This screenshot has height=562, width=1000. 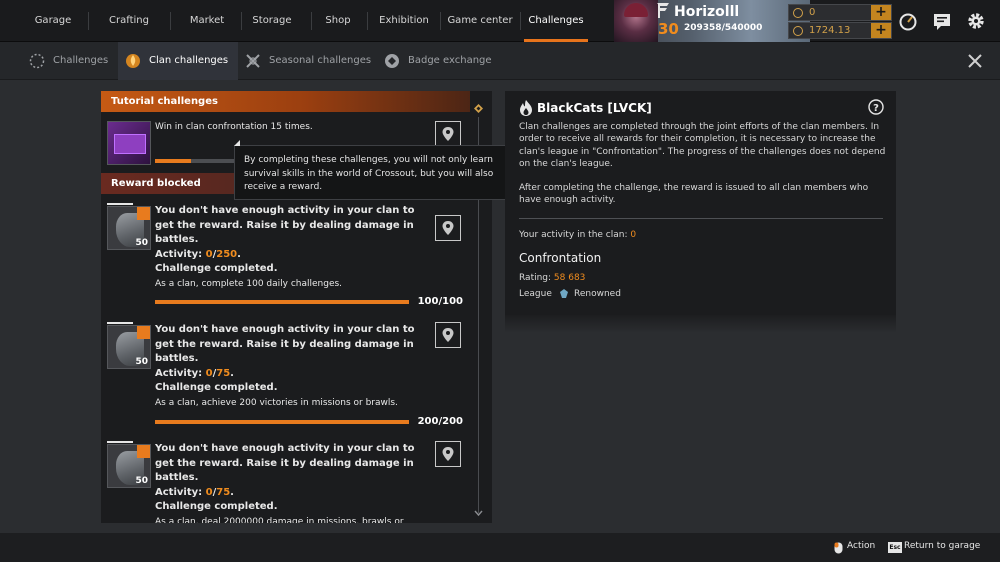 I want to click on clan-activity-row: Your activity in the clan: 0, so click(x=578, y=235).